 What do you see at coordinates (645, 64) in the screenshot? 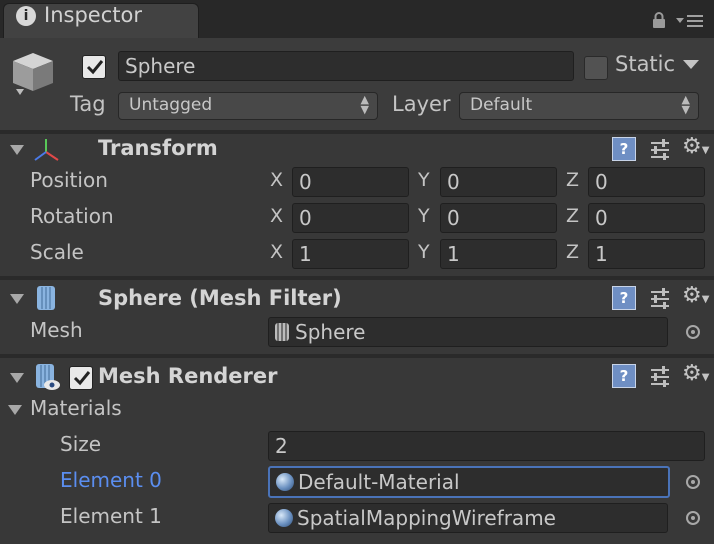
I see `static-label: Static` at bounding box center [645, 64].